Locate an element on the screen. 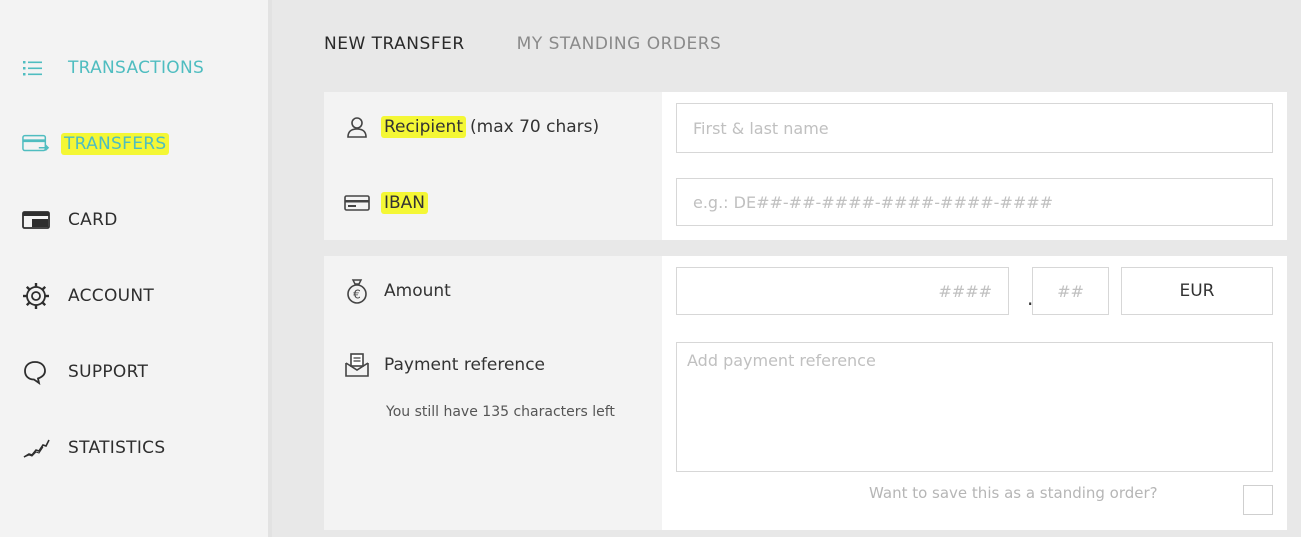 The image size is (1301, 537). iban-input is located at coordinates (974, 202).